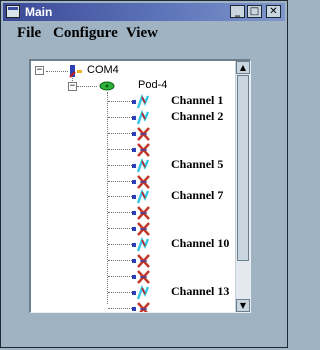 The width and height of the screenshot is (320, 350). I want to click on menu-file: File, so click(29, 33).